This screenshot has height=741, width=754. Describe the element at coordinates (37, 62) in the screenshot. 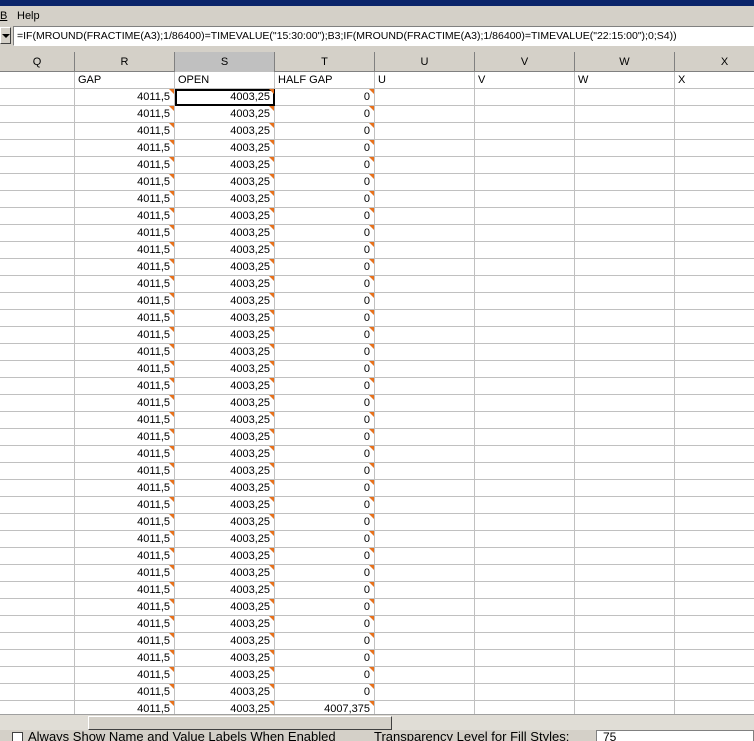

I see `column-header-q: Q` at that location.